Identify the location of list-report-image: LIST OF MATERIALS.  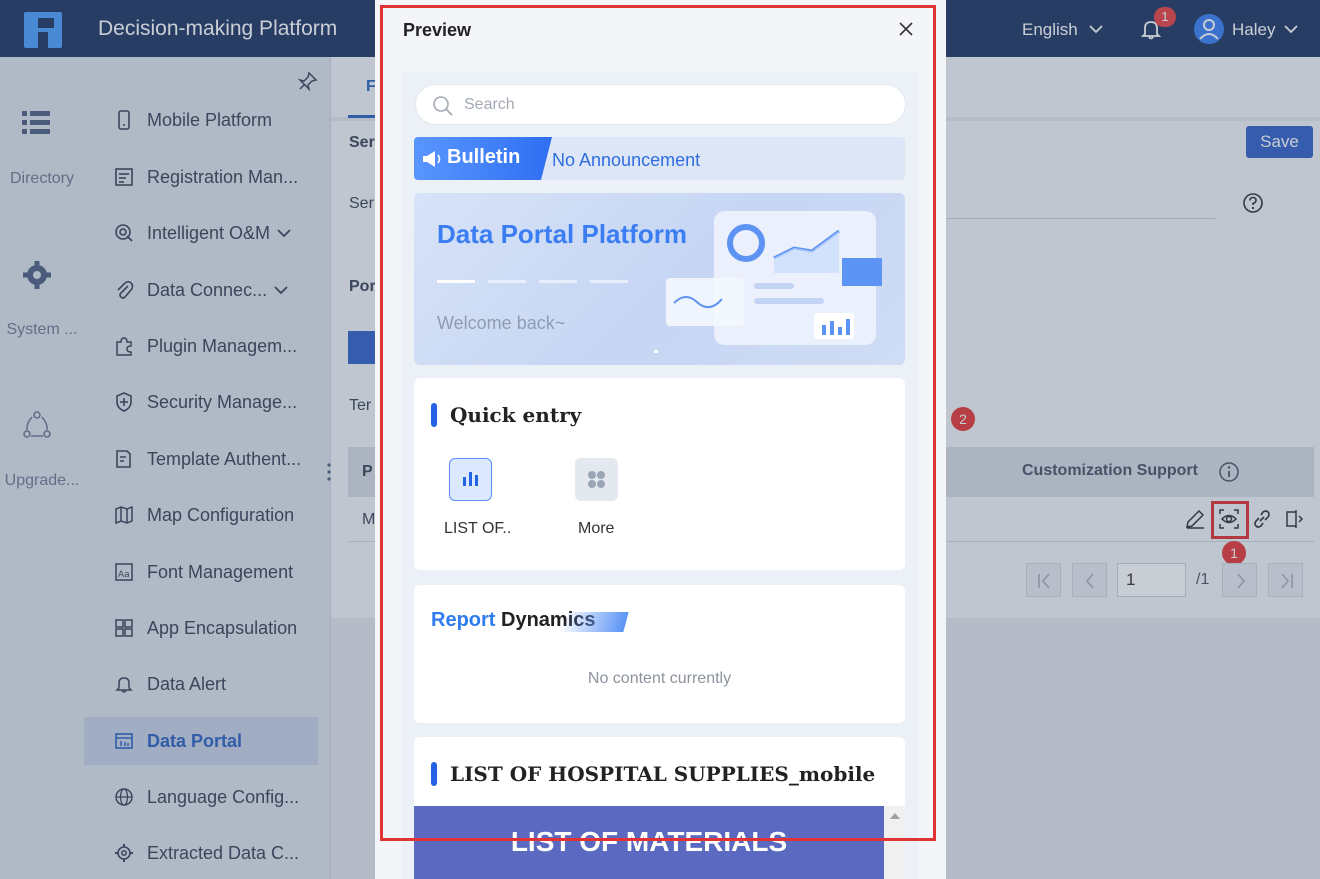
(649, 842).